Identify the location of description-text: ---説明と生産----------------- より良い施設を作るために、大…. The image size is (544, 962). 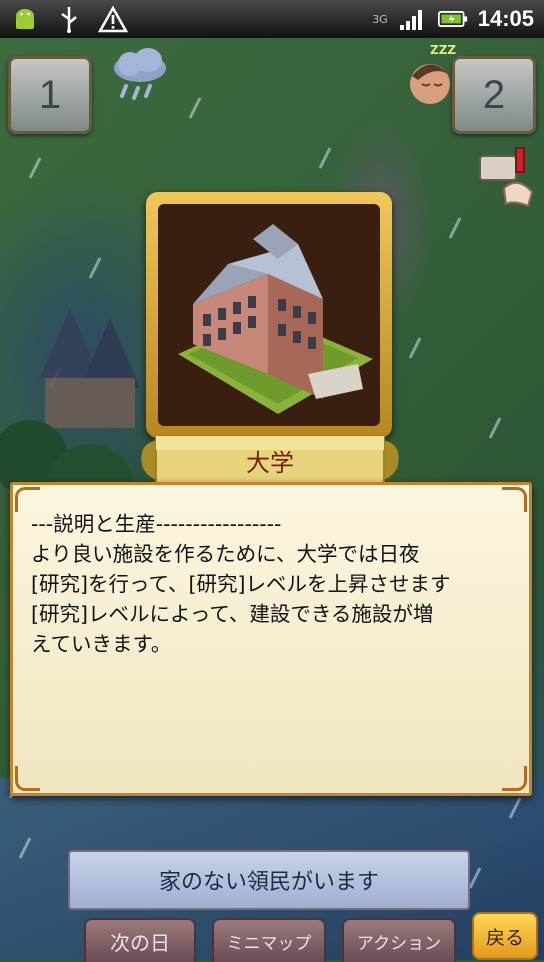
(241, 584).